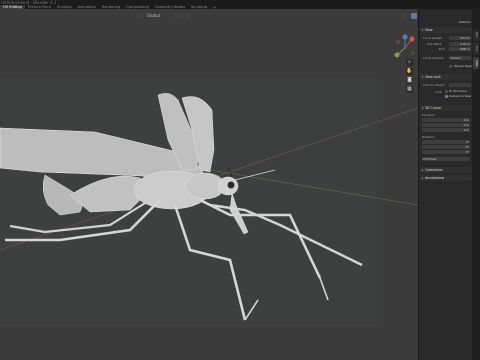  Describe the element at coordinates (460, 38) in the screenshot. I see `focal-length-field: 50 mm` at that location.